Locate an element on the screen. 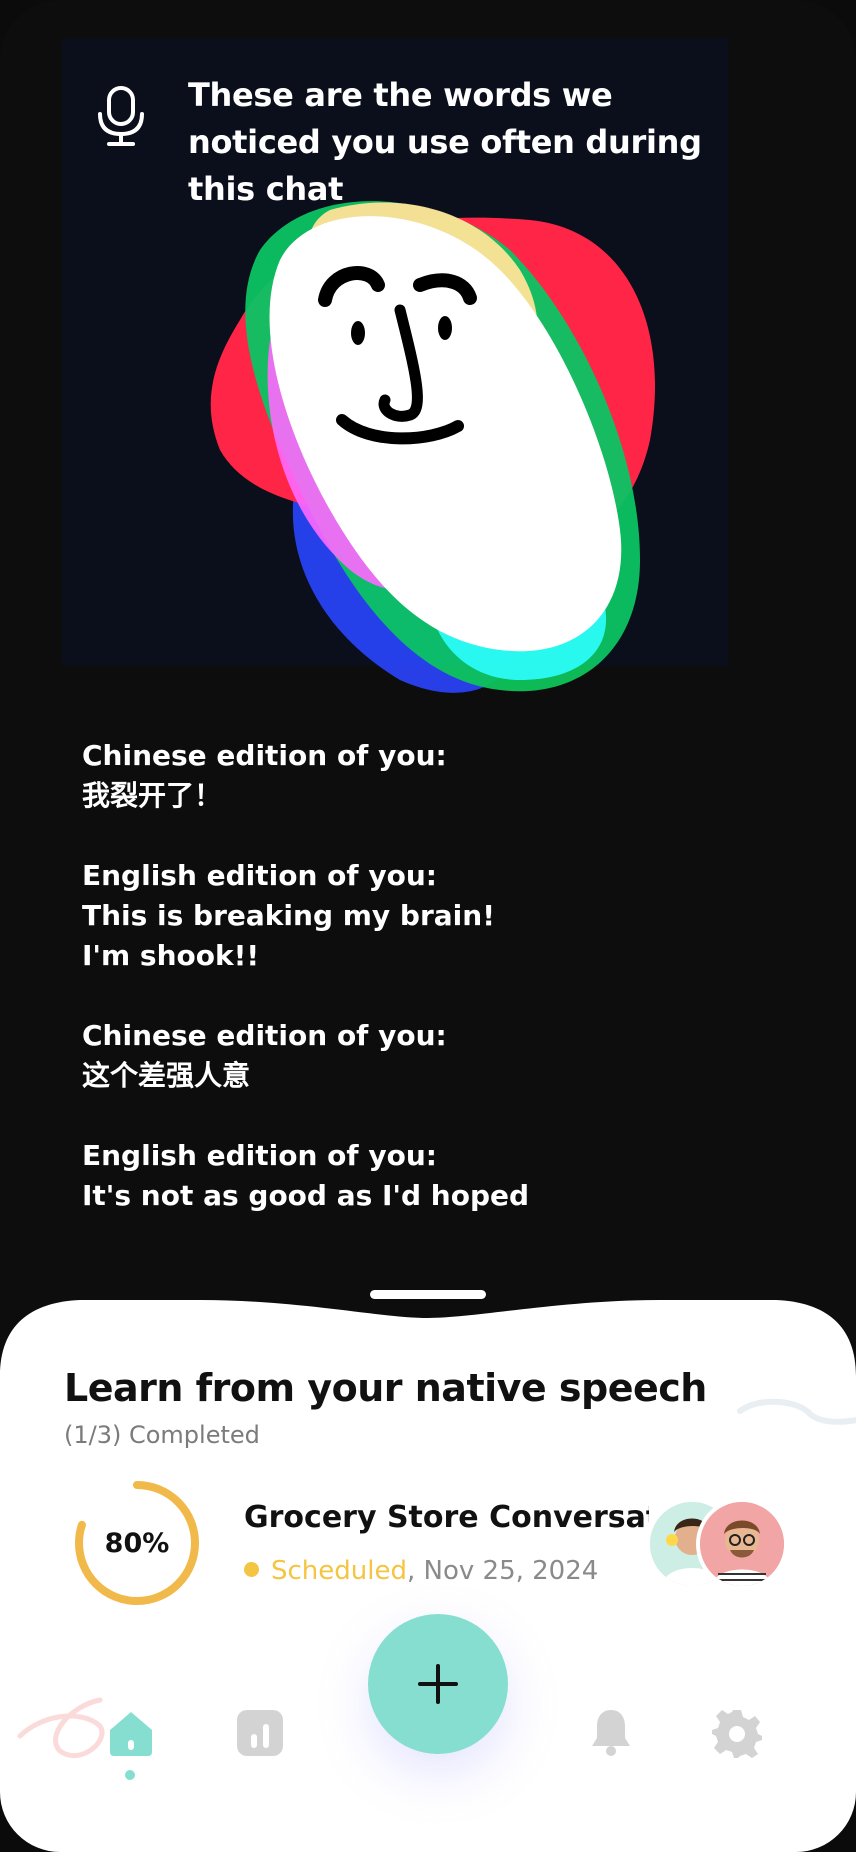 The image size is (856, 1852). transcript-line: 这个差强人意 is located at coordinates (166, 1075).